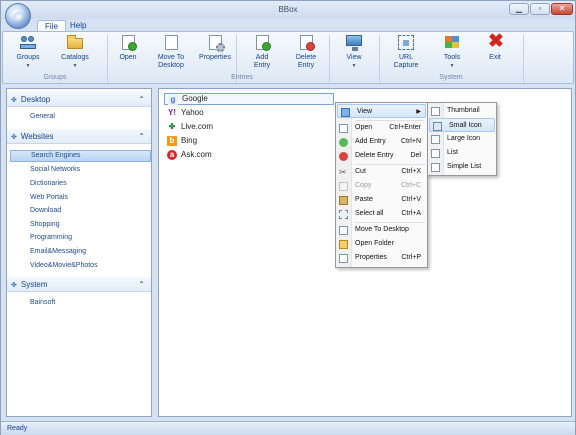  I want to click on sidebar-item-email-messaging: Email&Messaging, so click(80, 252).